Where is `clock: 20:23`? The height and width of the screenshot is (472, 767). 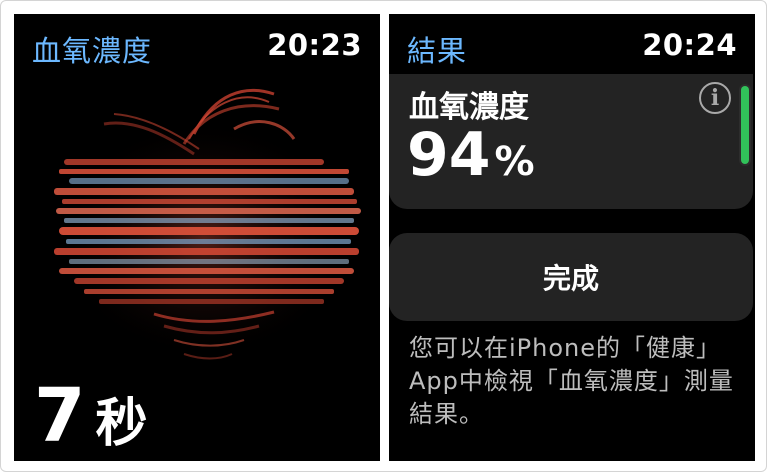 clock: 20:23 is located at coordinates (314, 45).